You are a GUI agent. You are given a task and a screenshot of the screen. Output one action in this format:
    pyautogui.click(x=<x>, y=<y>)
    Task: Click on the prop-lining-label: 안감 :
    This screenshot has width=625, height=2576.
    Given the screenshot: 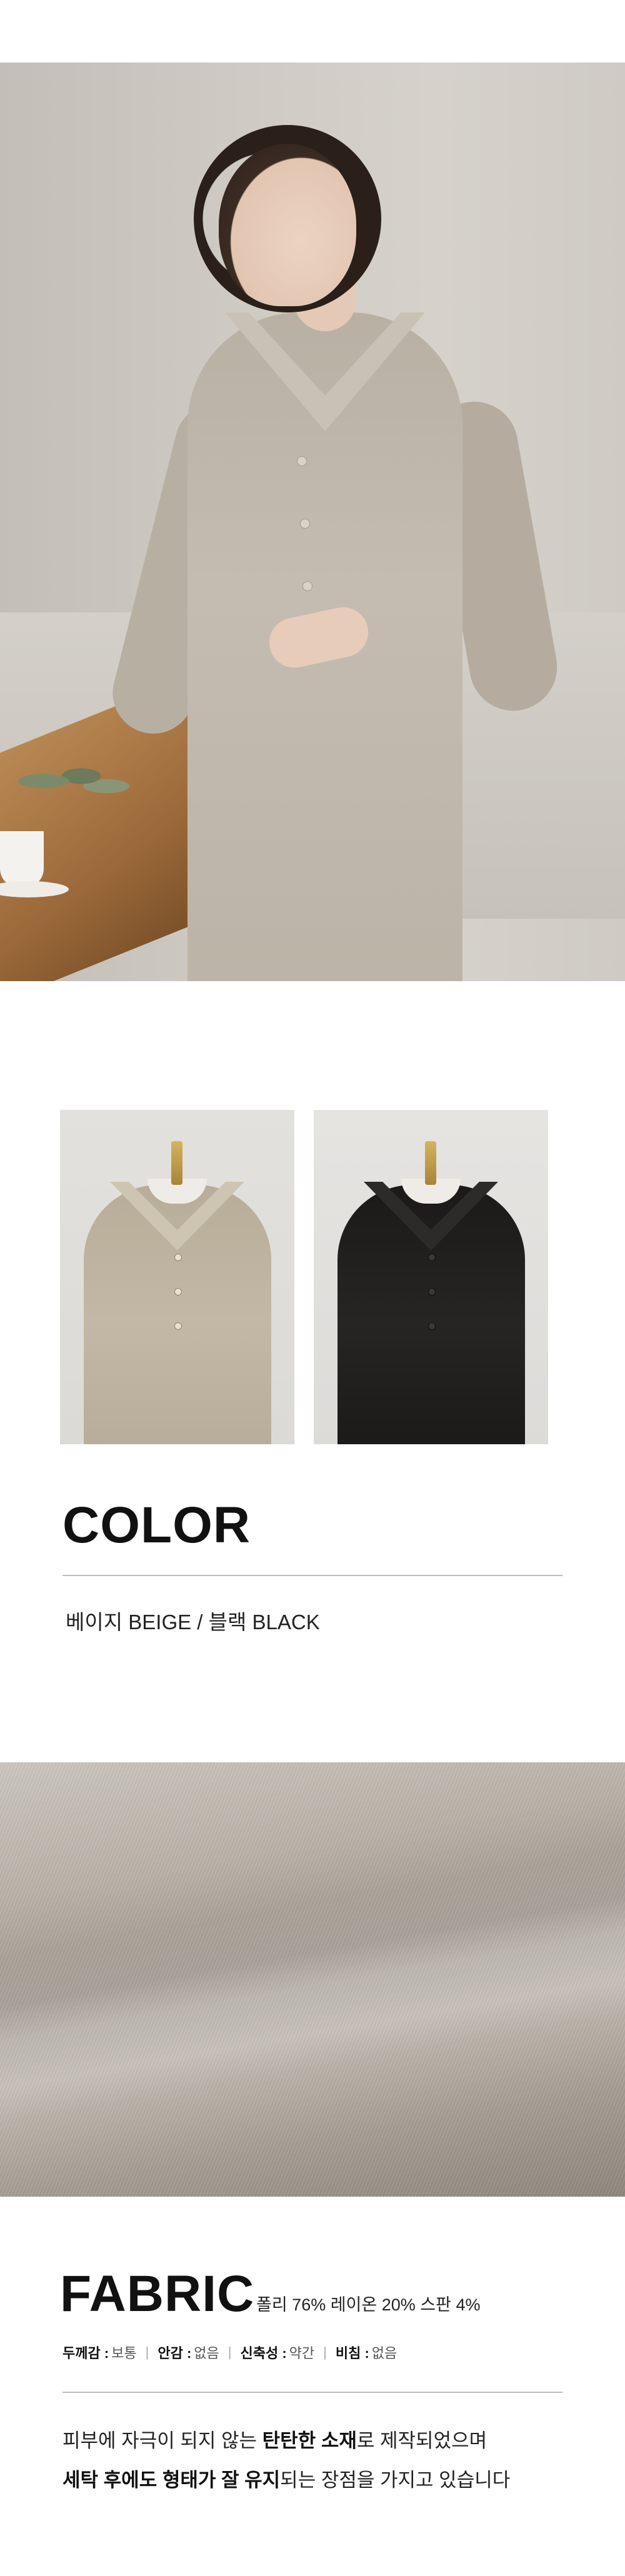 What is the action you would take?
    pyautogui.click(x=175, y=2353)
    